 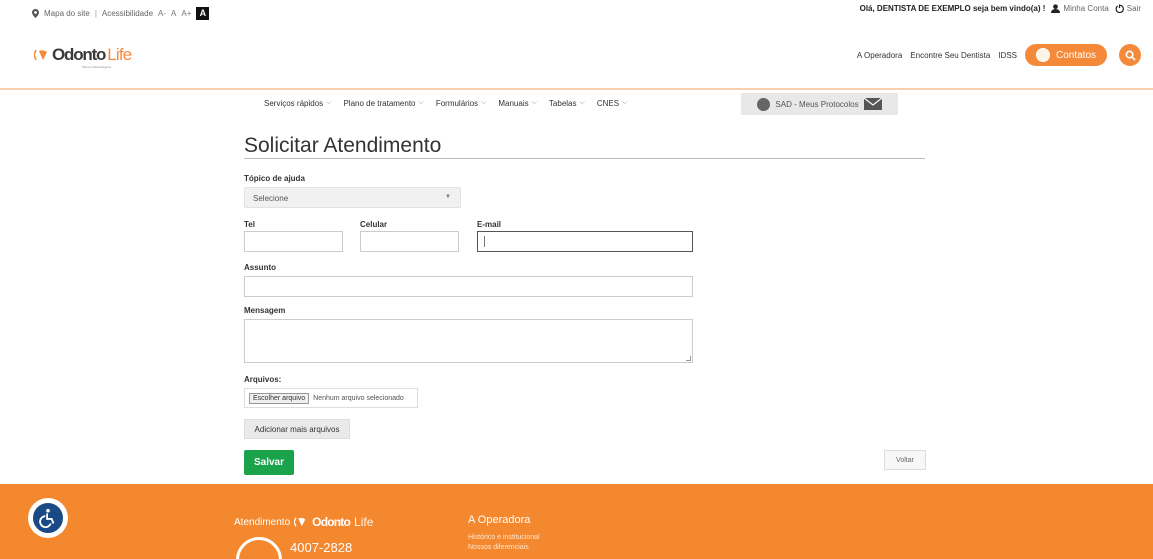 I want to click on footer-link-diferenciais: Nossos diferenciais, so click(x=498, y=547).